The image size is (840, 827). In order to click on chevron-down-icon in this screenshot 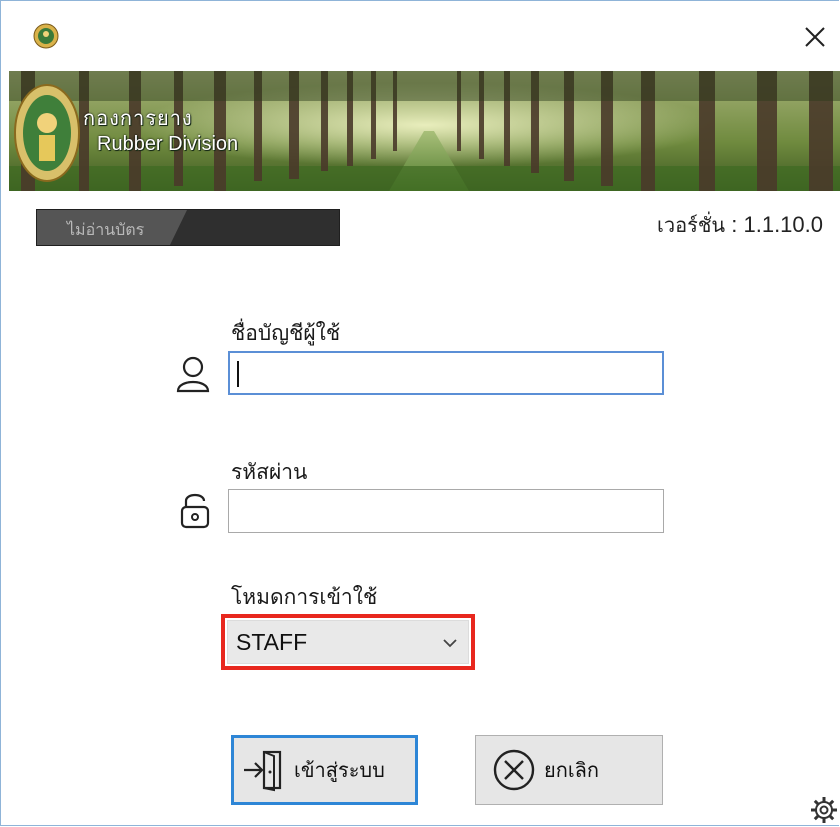, I will do `click(450, 643)`.